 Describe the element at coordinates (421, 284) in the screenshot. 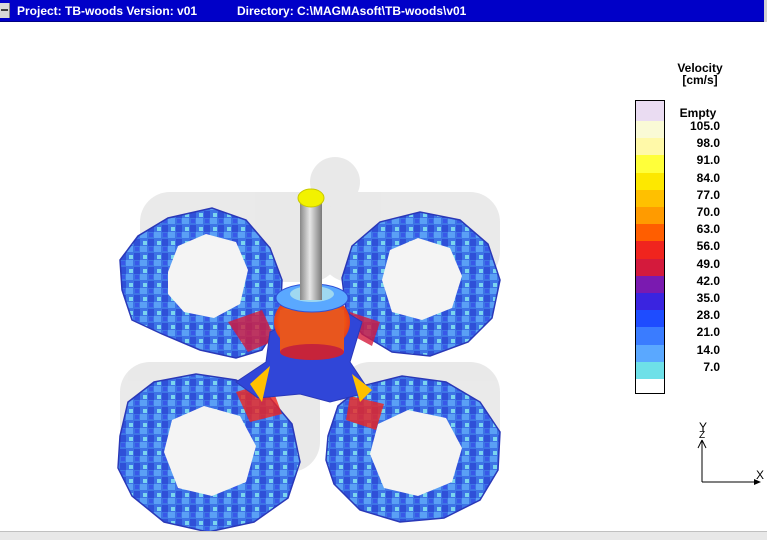

I see `ring-casting-top-right` at that location.